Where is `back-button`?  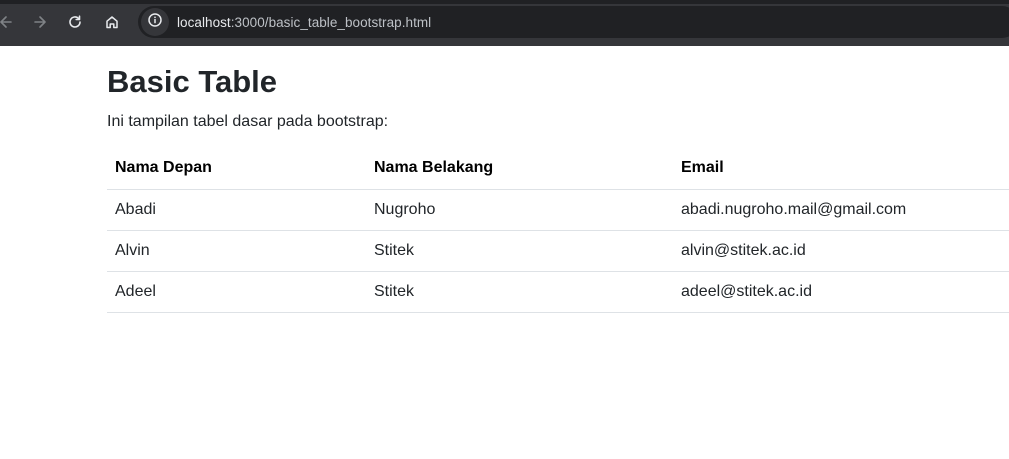 back-button is located at coordinates (10, 22).